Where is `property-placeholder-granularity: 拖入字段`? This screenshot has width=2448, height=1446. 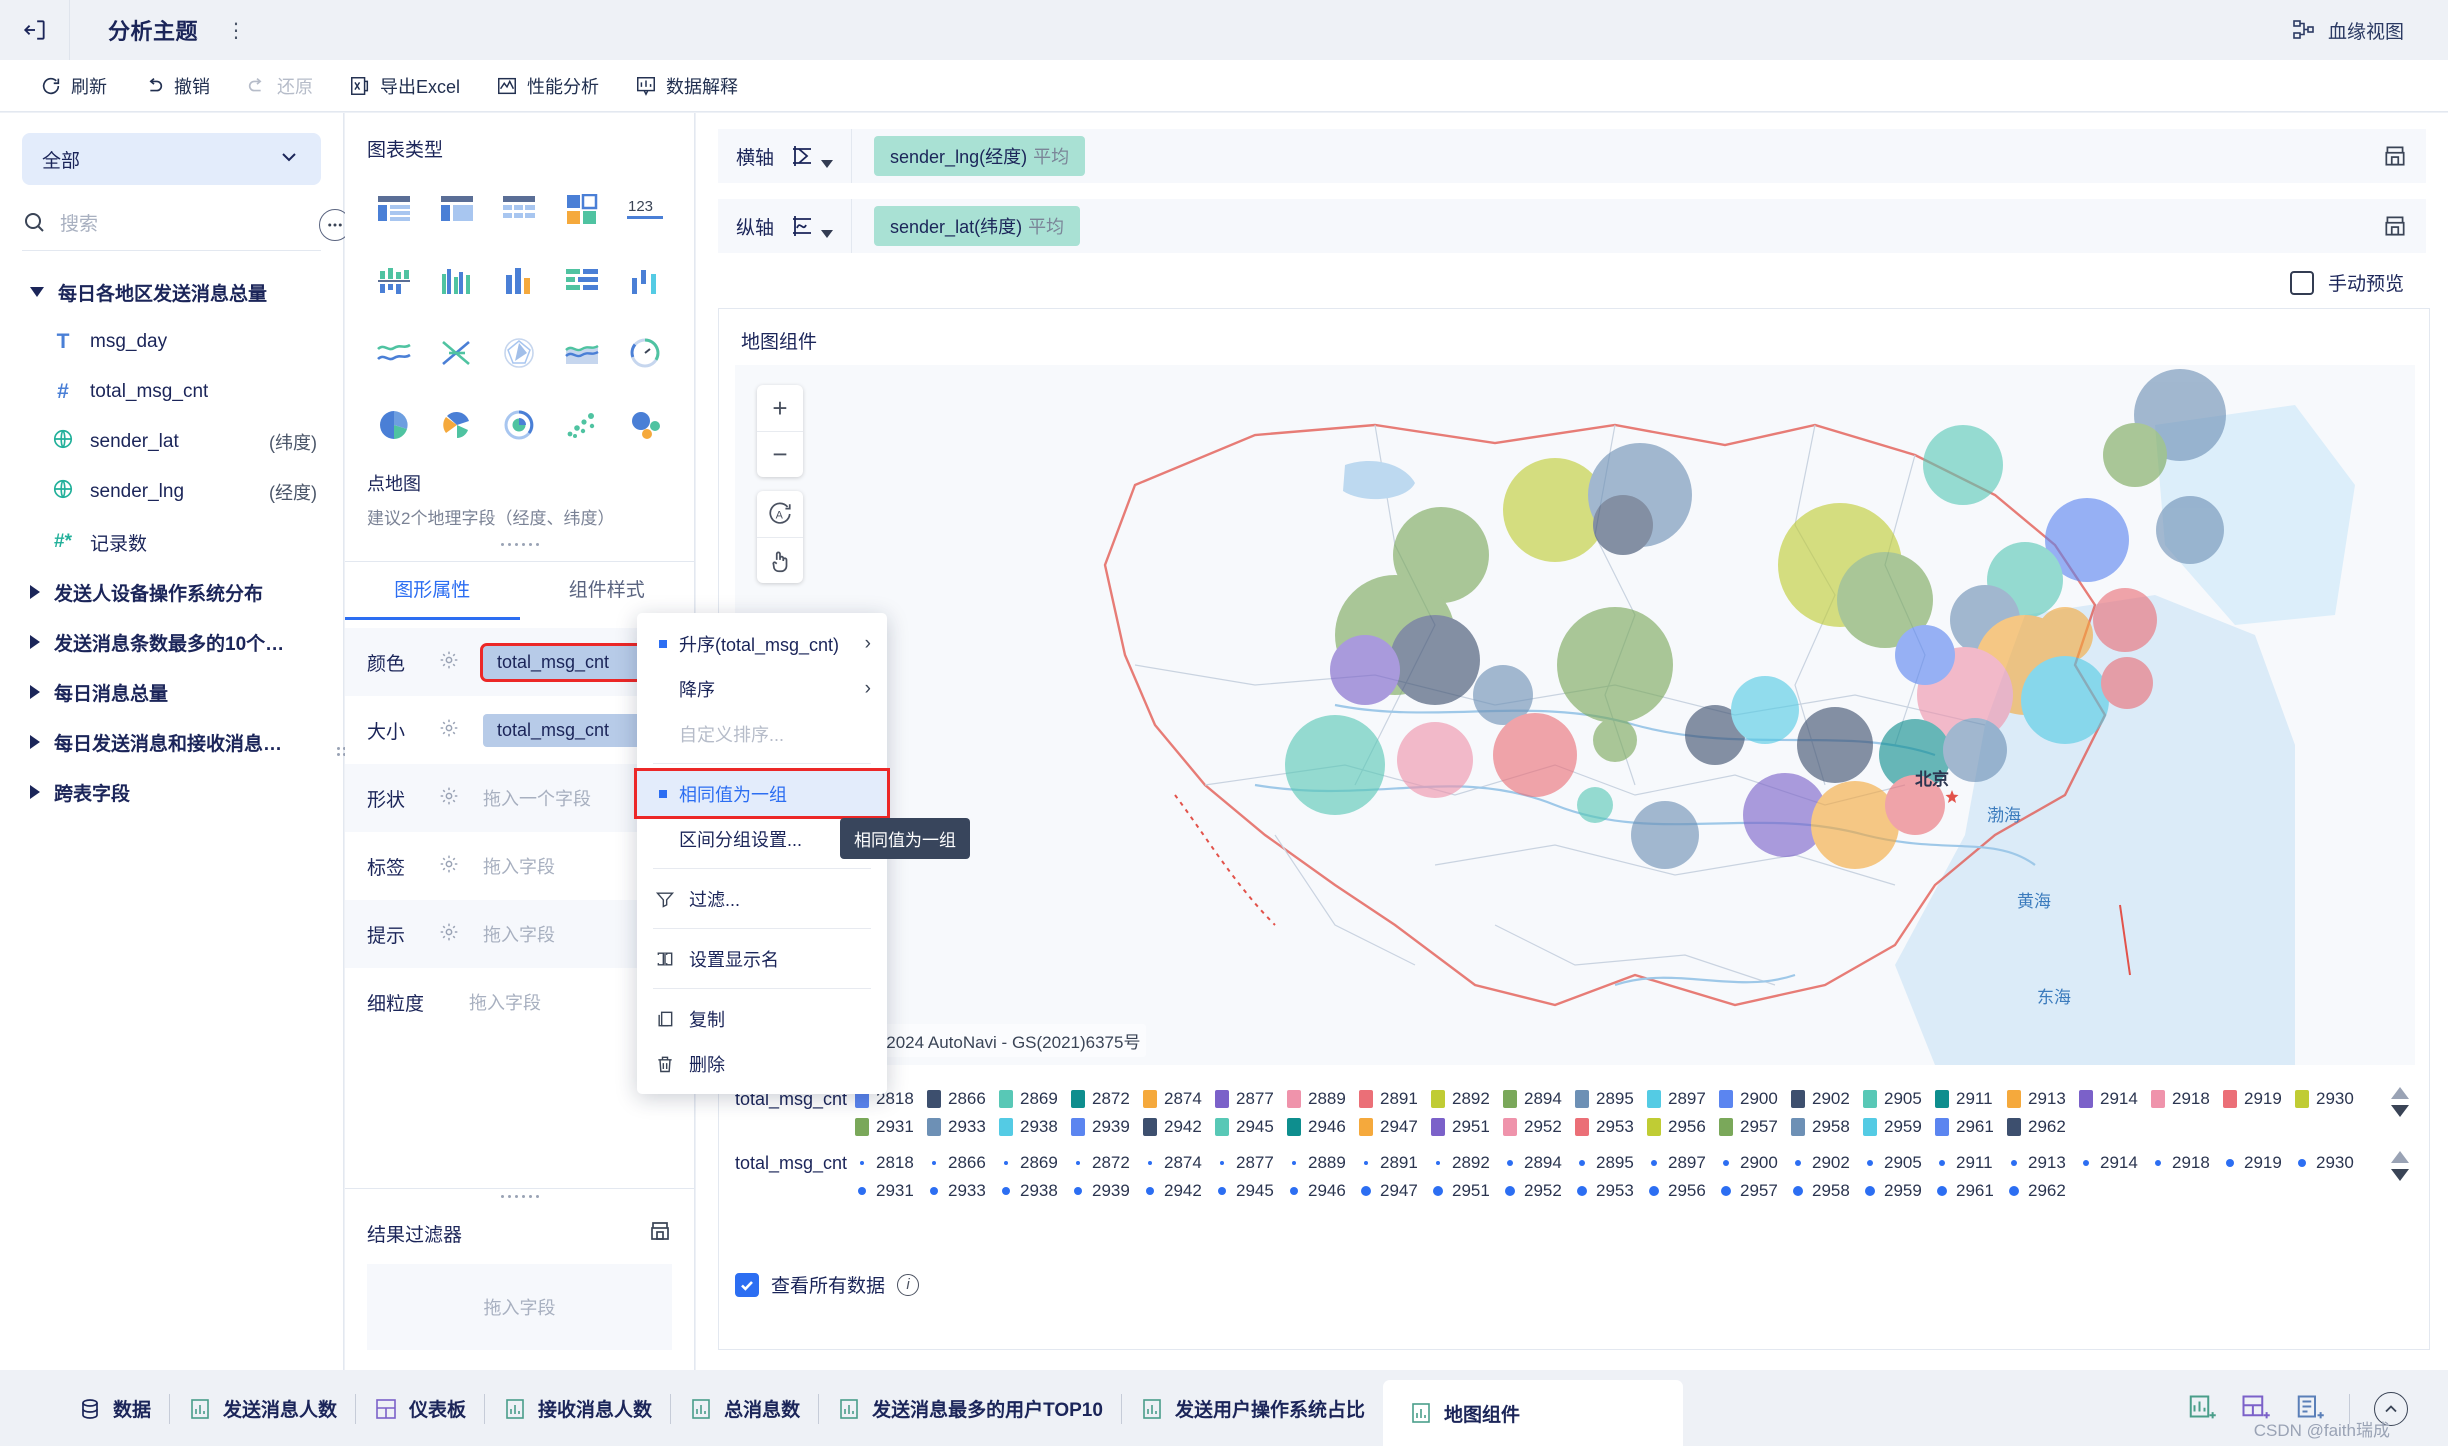 property-placeholder-granularity: 拖入字段 is located at coordinates (505, 1002).